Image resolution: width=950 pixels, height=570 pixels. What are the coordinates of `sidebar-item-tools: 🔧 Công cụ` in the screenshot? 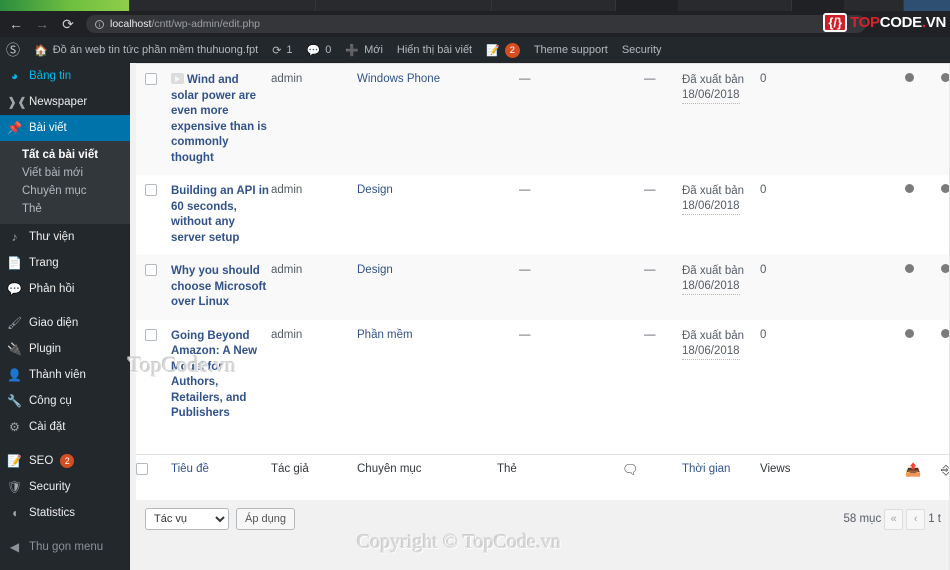 It's located at (65, 401).